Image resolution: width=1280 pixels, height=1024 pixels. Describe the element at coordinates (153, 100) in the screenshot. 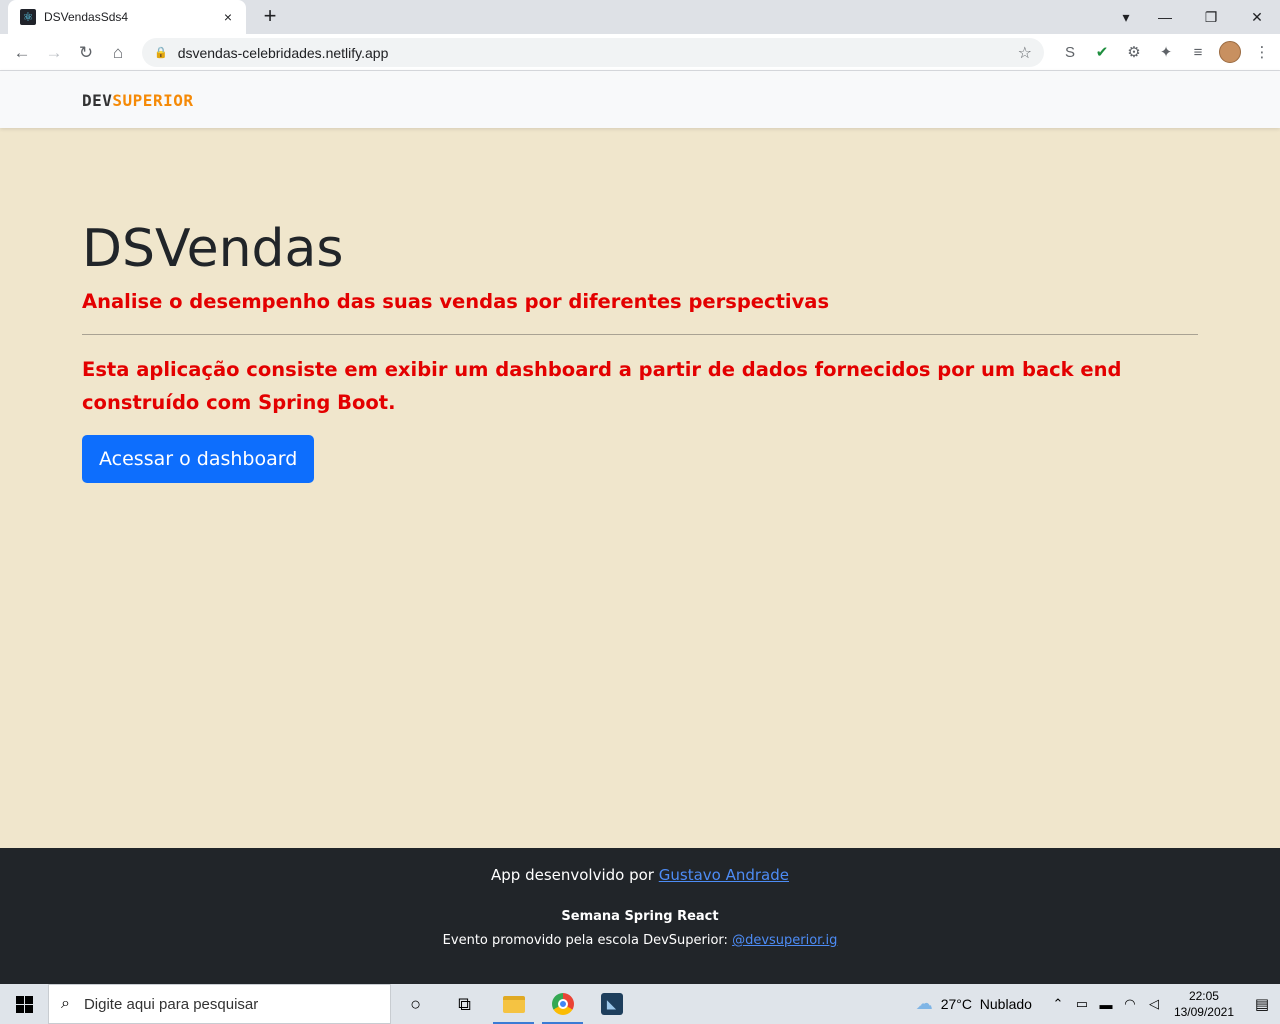

I see `brand-superior: SUPERIOR` at that location.